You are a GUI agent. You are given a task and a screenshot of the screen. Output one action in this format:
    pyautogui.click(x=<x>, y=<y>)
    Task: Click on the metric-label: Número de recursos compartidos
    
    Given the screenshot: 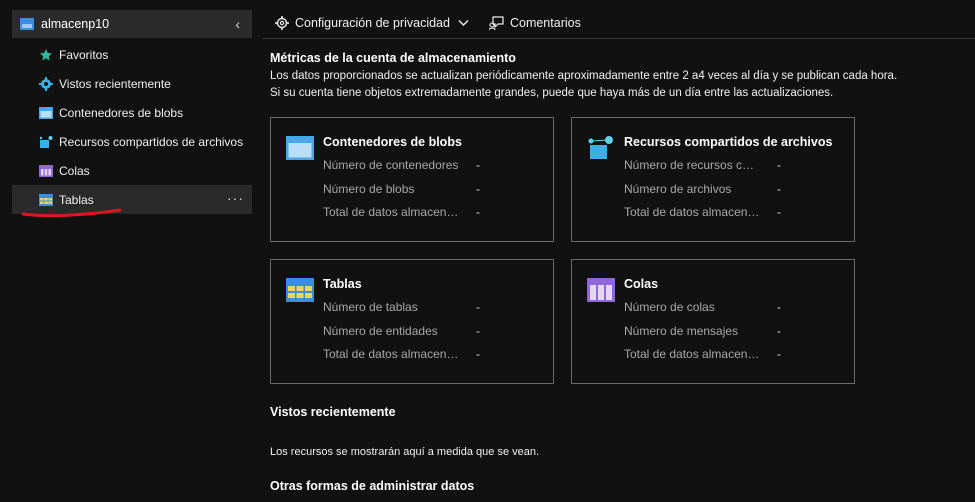 What is the action you would take?
    pyautogui.click(x=690, y=165)
    